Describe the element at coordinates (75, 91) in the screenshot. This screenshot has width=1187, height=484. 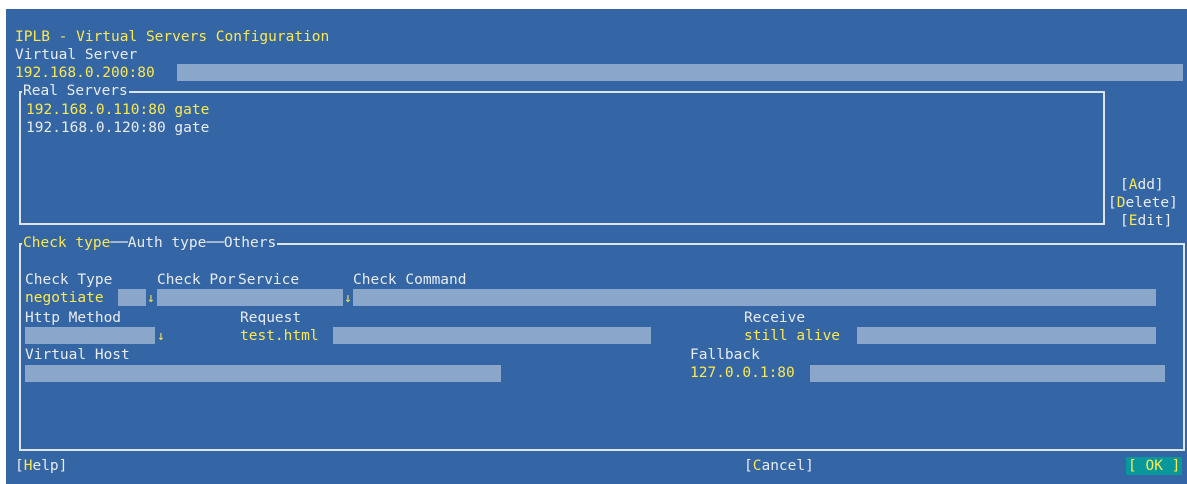
I see `real-servers-title: Real Servers` at that location.